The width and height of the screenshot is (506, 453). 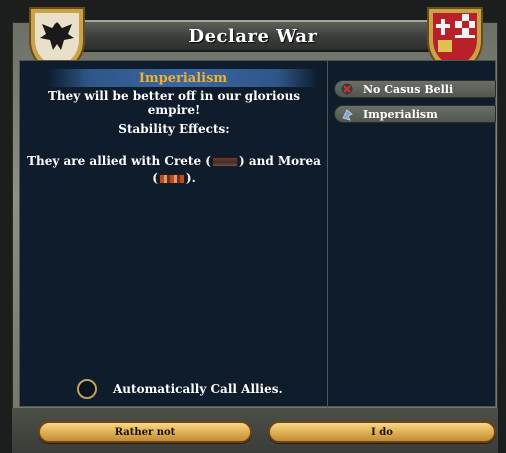 I want to click on rather-not-button: Rather not, so click(x=145, y=432).